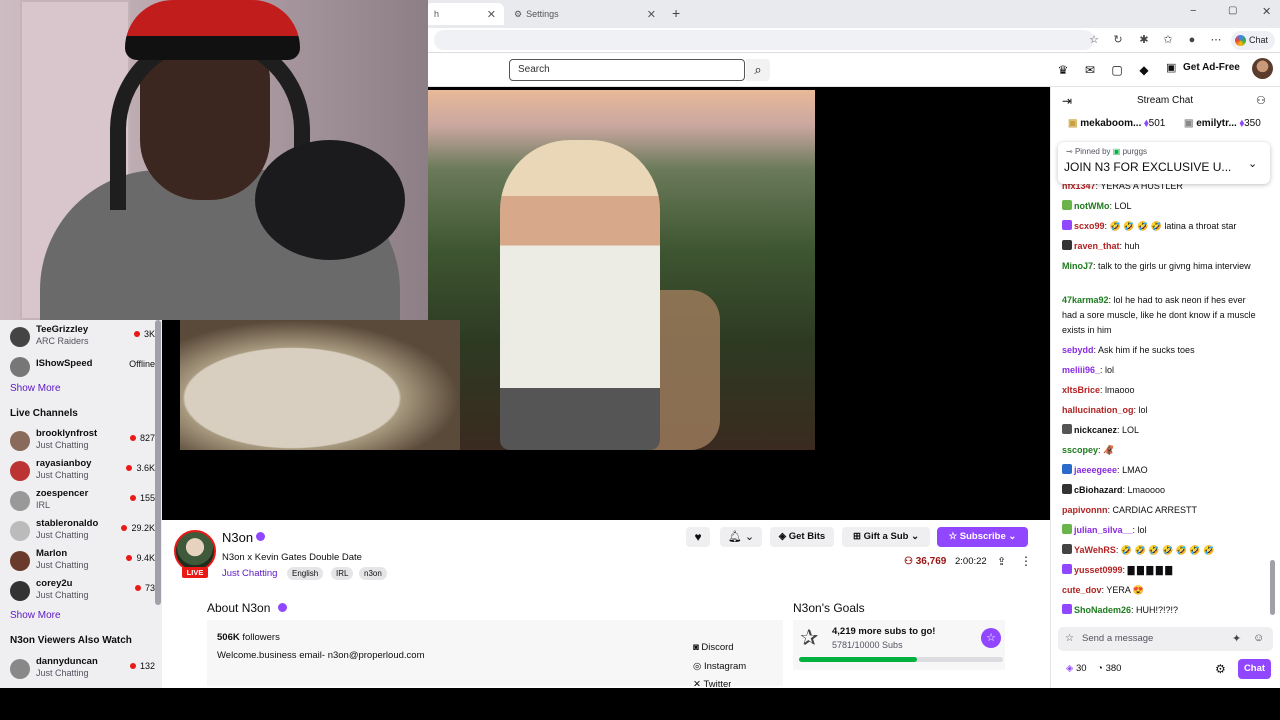  Describe the element at coordinates (1098, 490) in the screenshot. I see `chat-username: cBiohazard` at that location.